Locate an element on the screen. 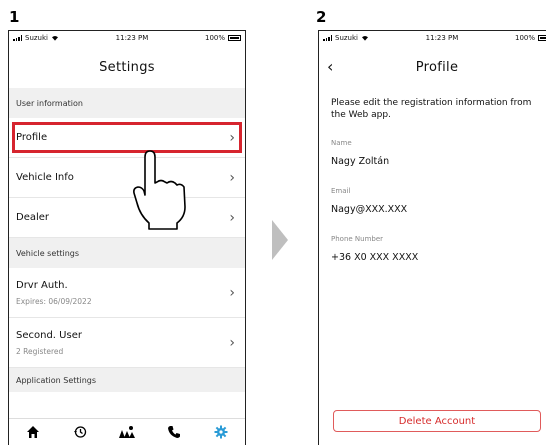 The image size is (546, 445). tab-settings is located at coordinates (221, 432).